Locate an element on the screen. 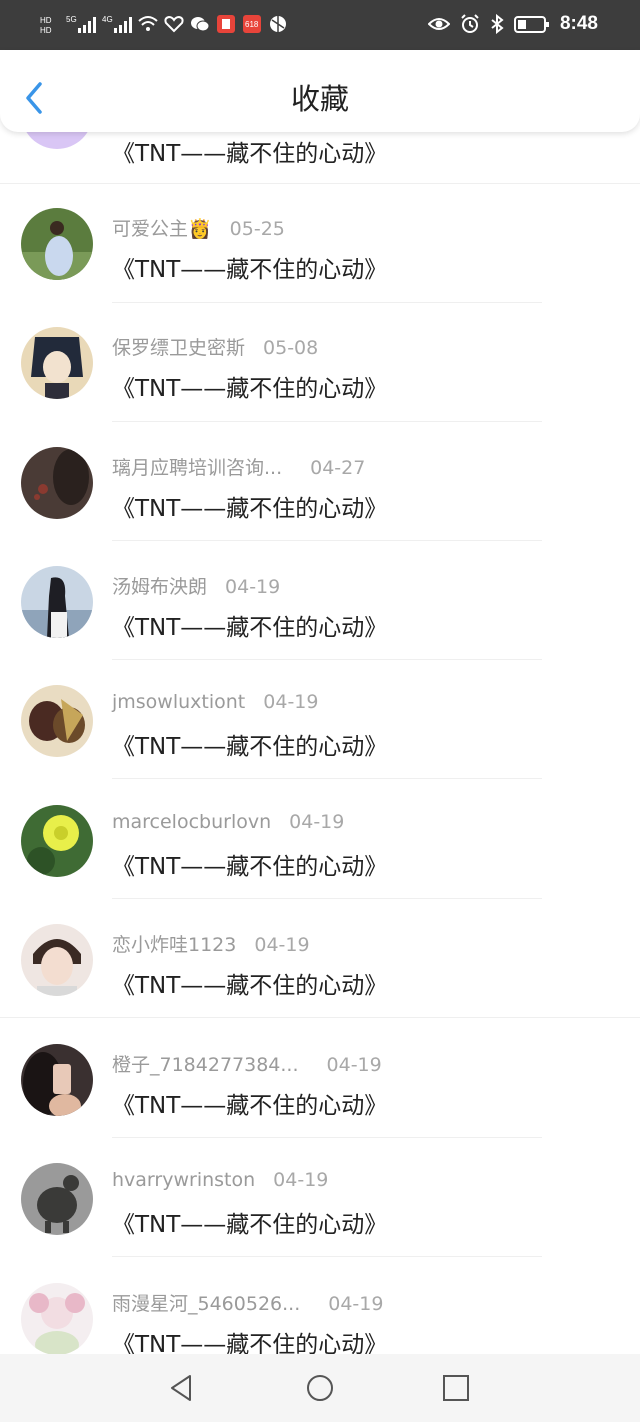  4g-signal-icon: 4G is located at coordinates (117, 24).